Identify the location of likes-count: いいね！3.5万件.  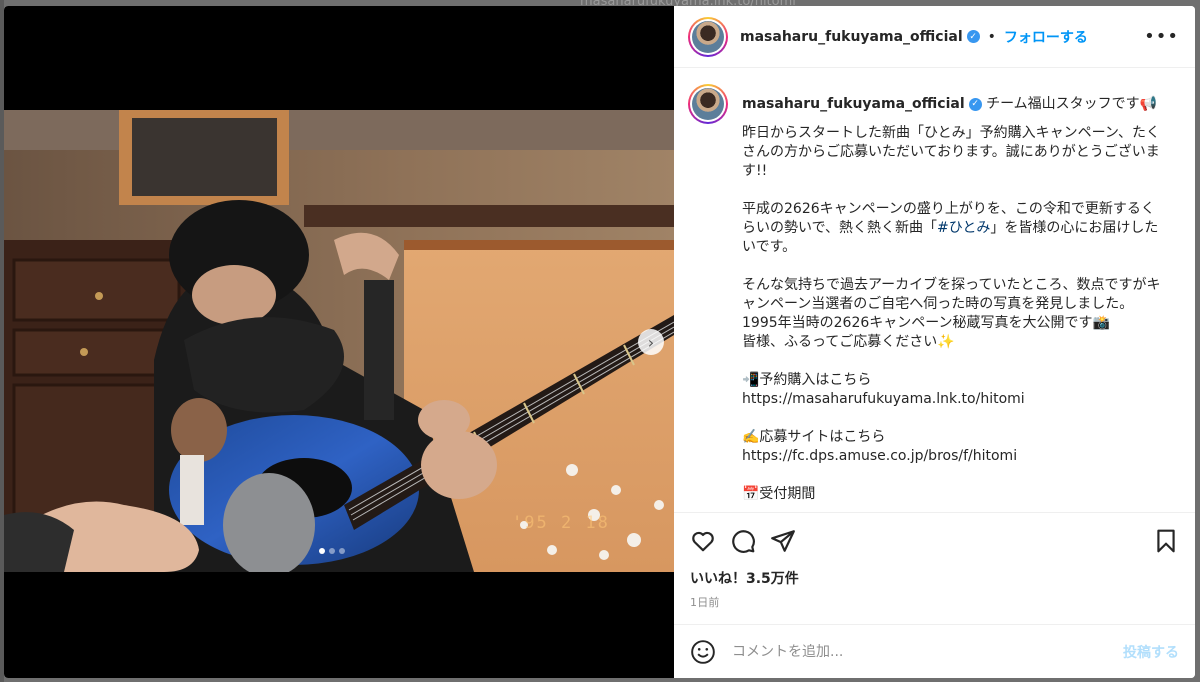
(934, 578).